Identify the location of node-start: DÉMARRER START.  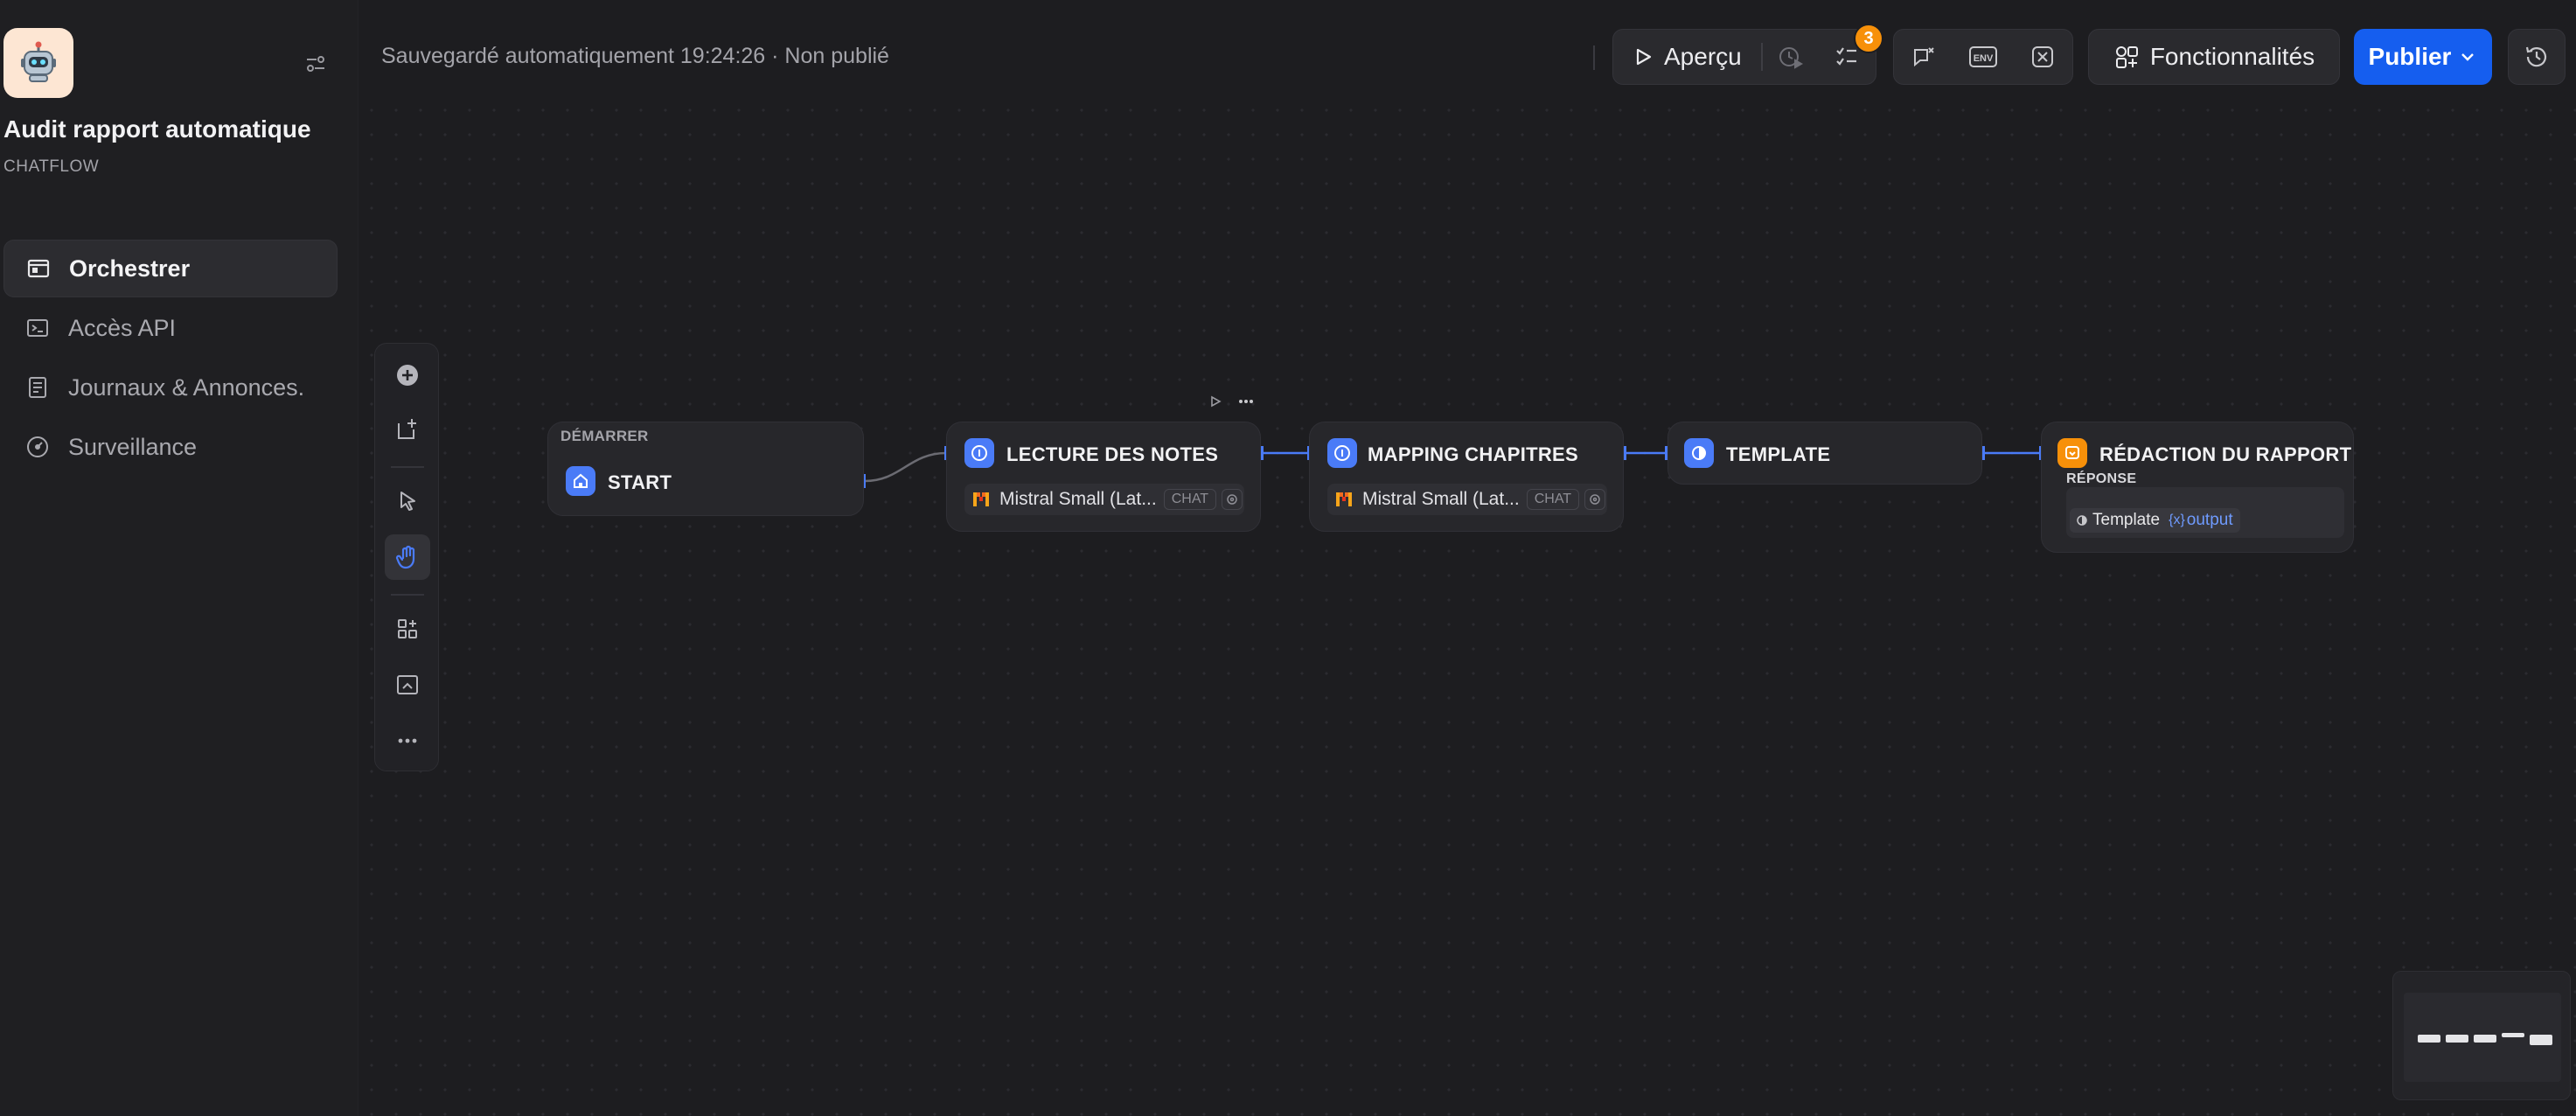
(705, 469).